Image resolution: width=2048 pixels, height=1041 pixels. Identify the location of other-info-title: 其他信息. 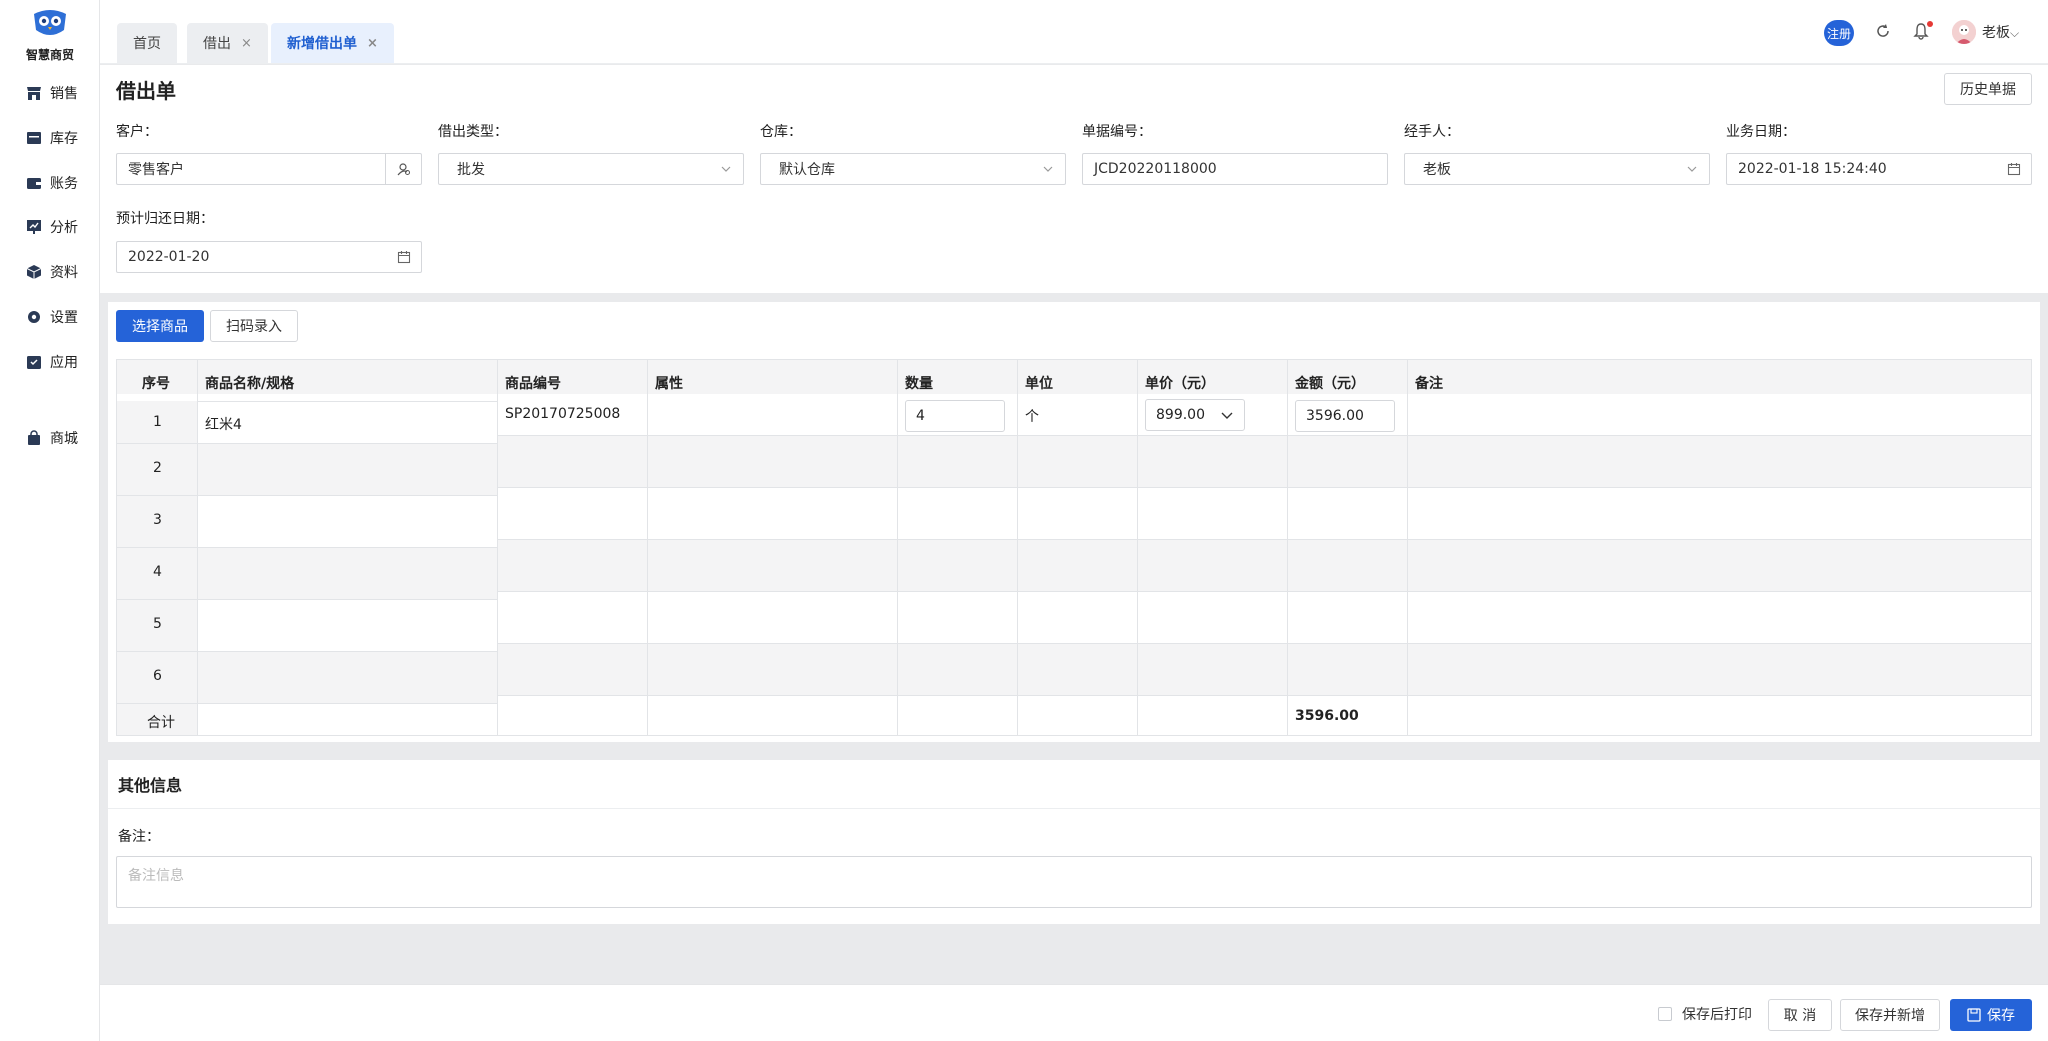
(150, 785).